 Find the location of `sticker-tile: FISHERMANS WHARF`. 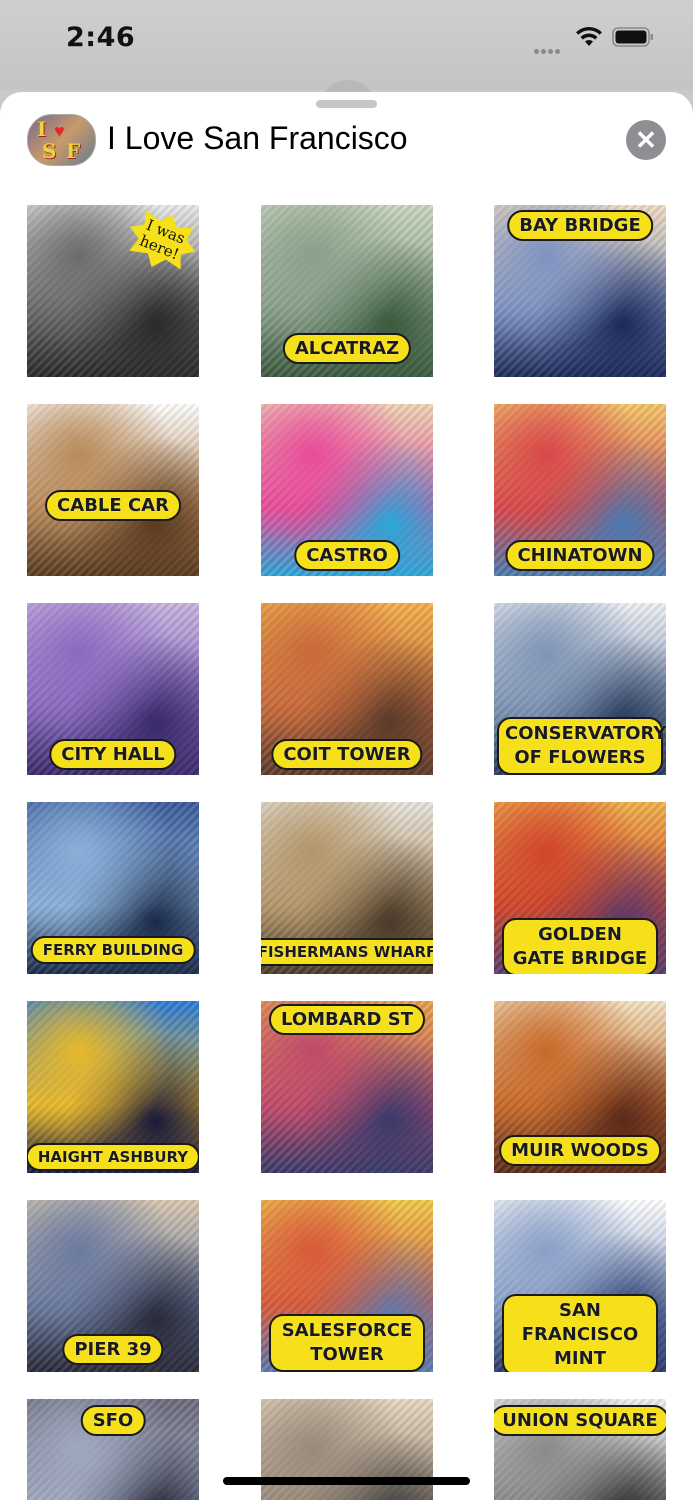

sticker-tile: FISHERMANS WHARF is located at coordinates (347, 888).